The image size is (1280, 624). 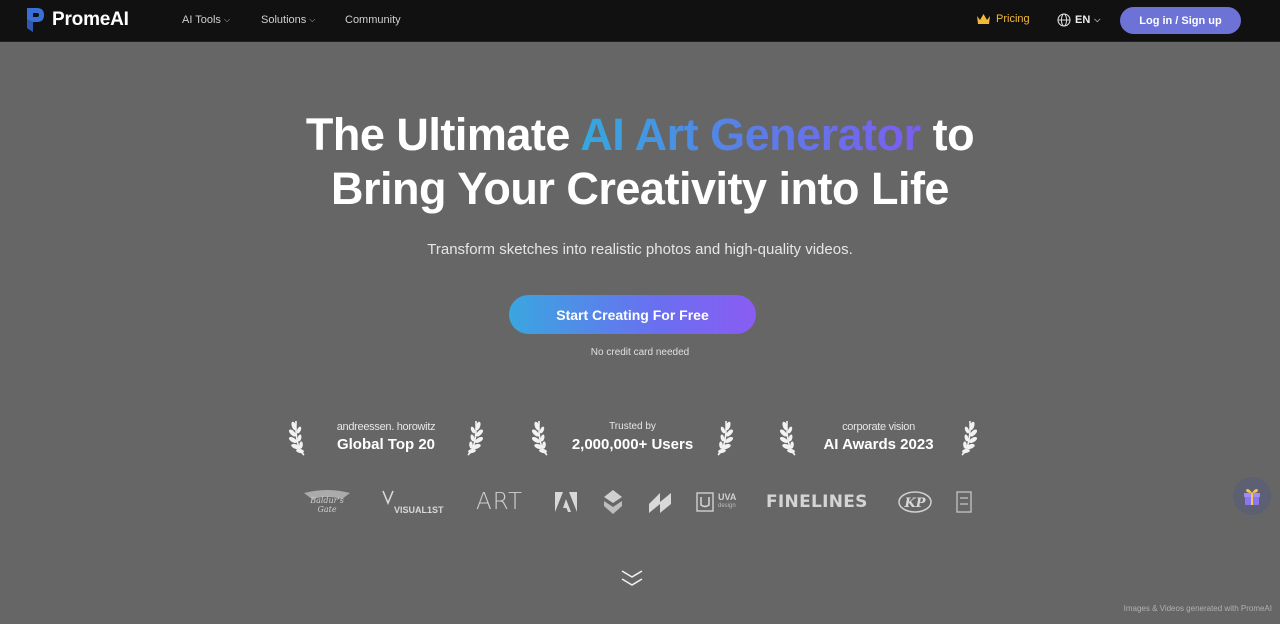 I want to click on baldurs-gate-icon: Baldur's Gate, so click(x=327, y=502).